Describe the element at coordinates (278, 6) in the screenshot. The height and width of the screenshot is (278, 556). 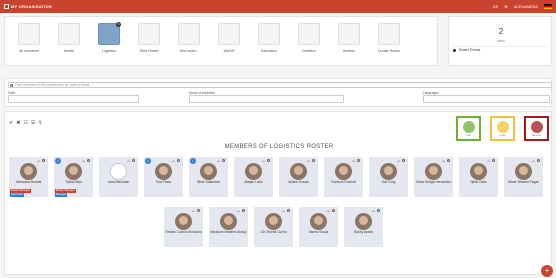
I see `top-bar: MY ORGANISATION DE ✉ ALEXANDRA` at that location.